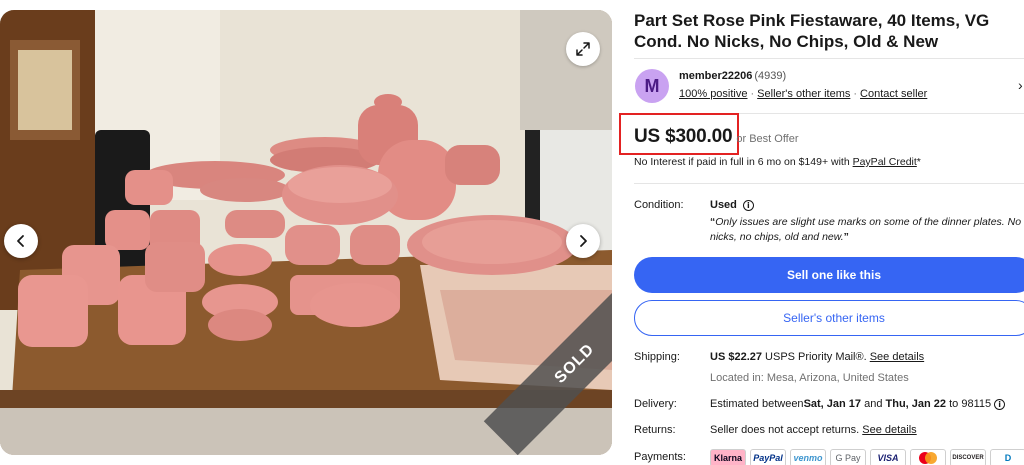 The height and width of the screenshot is (465, 1024). Describe the element at coordinates (713, 94) in the screenshot. I see `seller-positive-link: 100% positive` at that location.